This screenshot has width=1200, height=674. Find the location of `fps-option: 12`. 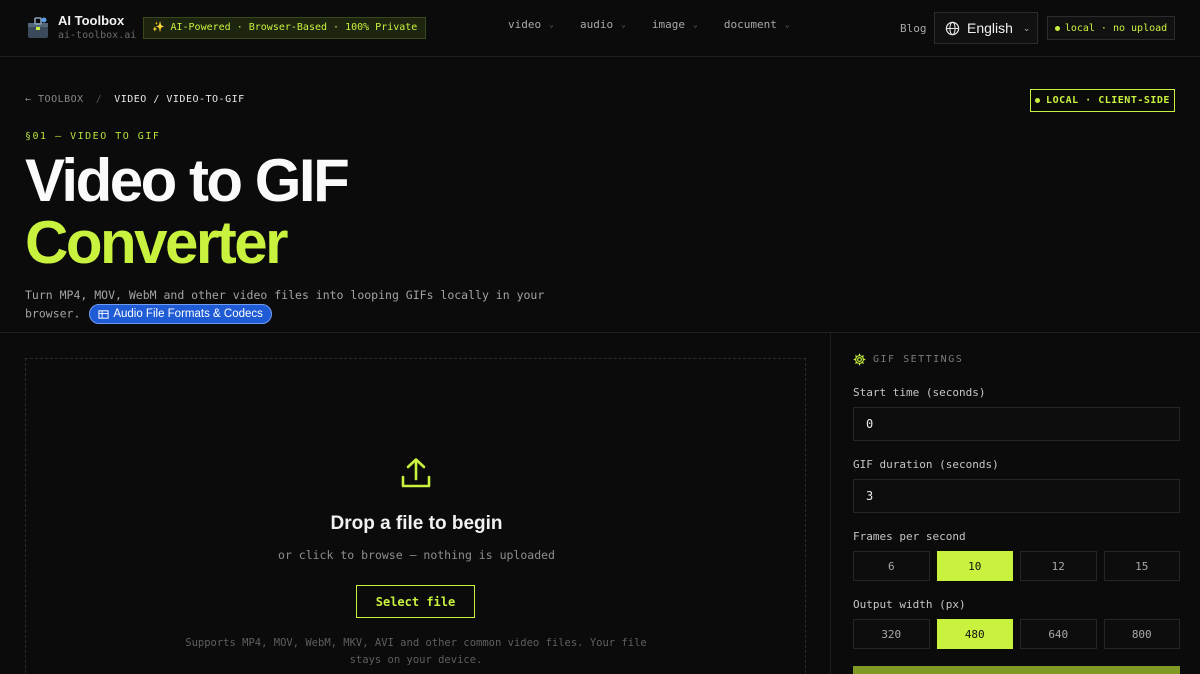

fps-option: 12 is located at coordinates (1058, 566).